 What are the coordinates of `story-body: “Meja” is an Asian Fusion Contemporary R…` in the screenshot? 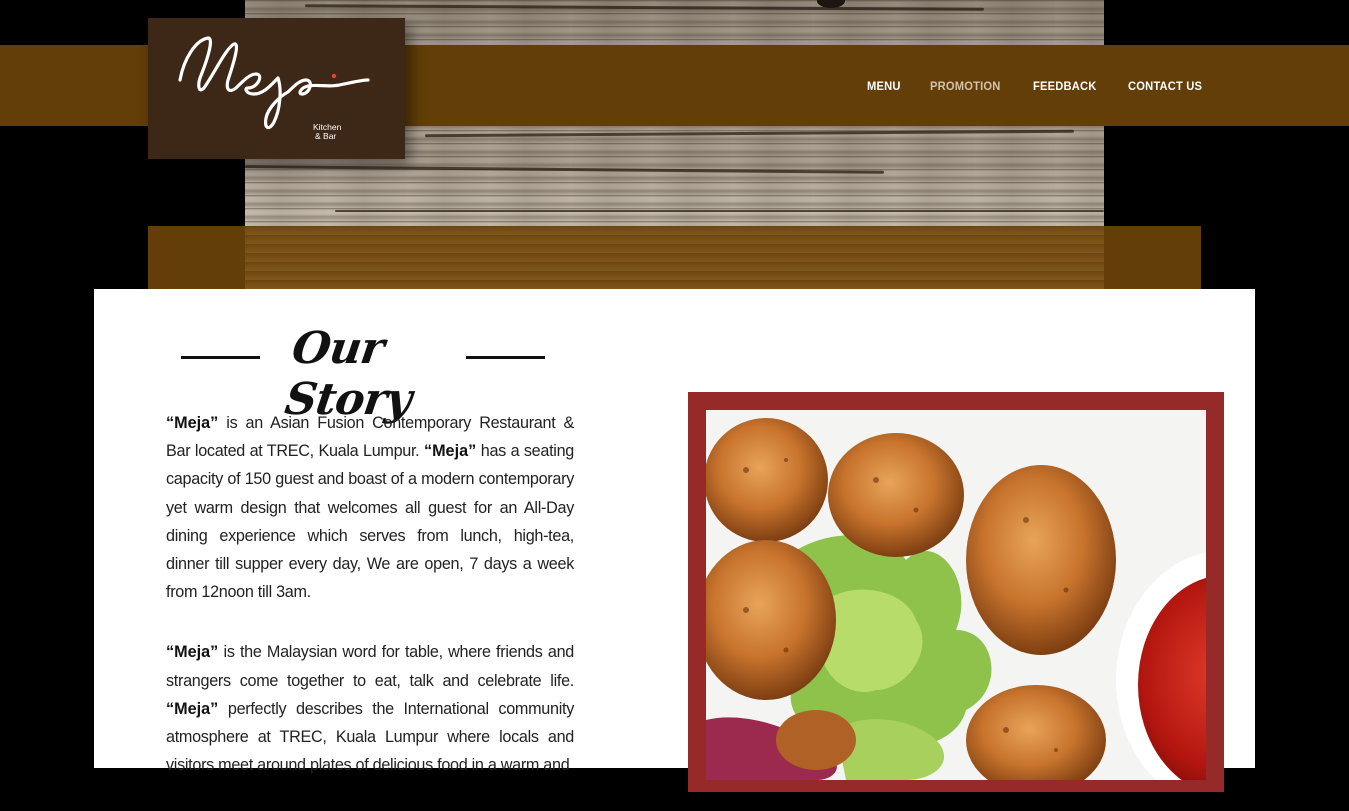 It's located at (370, 610).